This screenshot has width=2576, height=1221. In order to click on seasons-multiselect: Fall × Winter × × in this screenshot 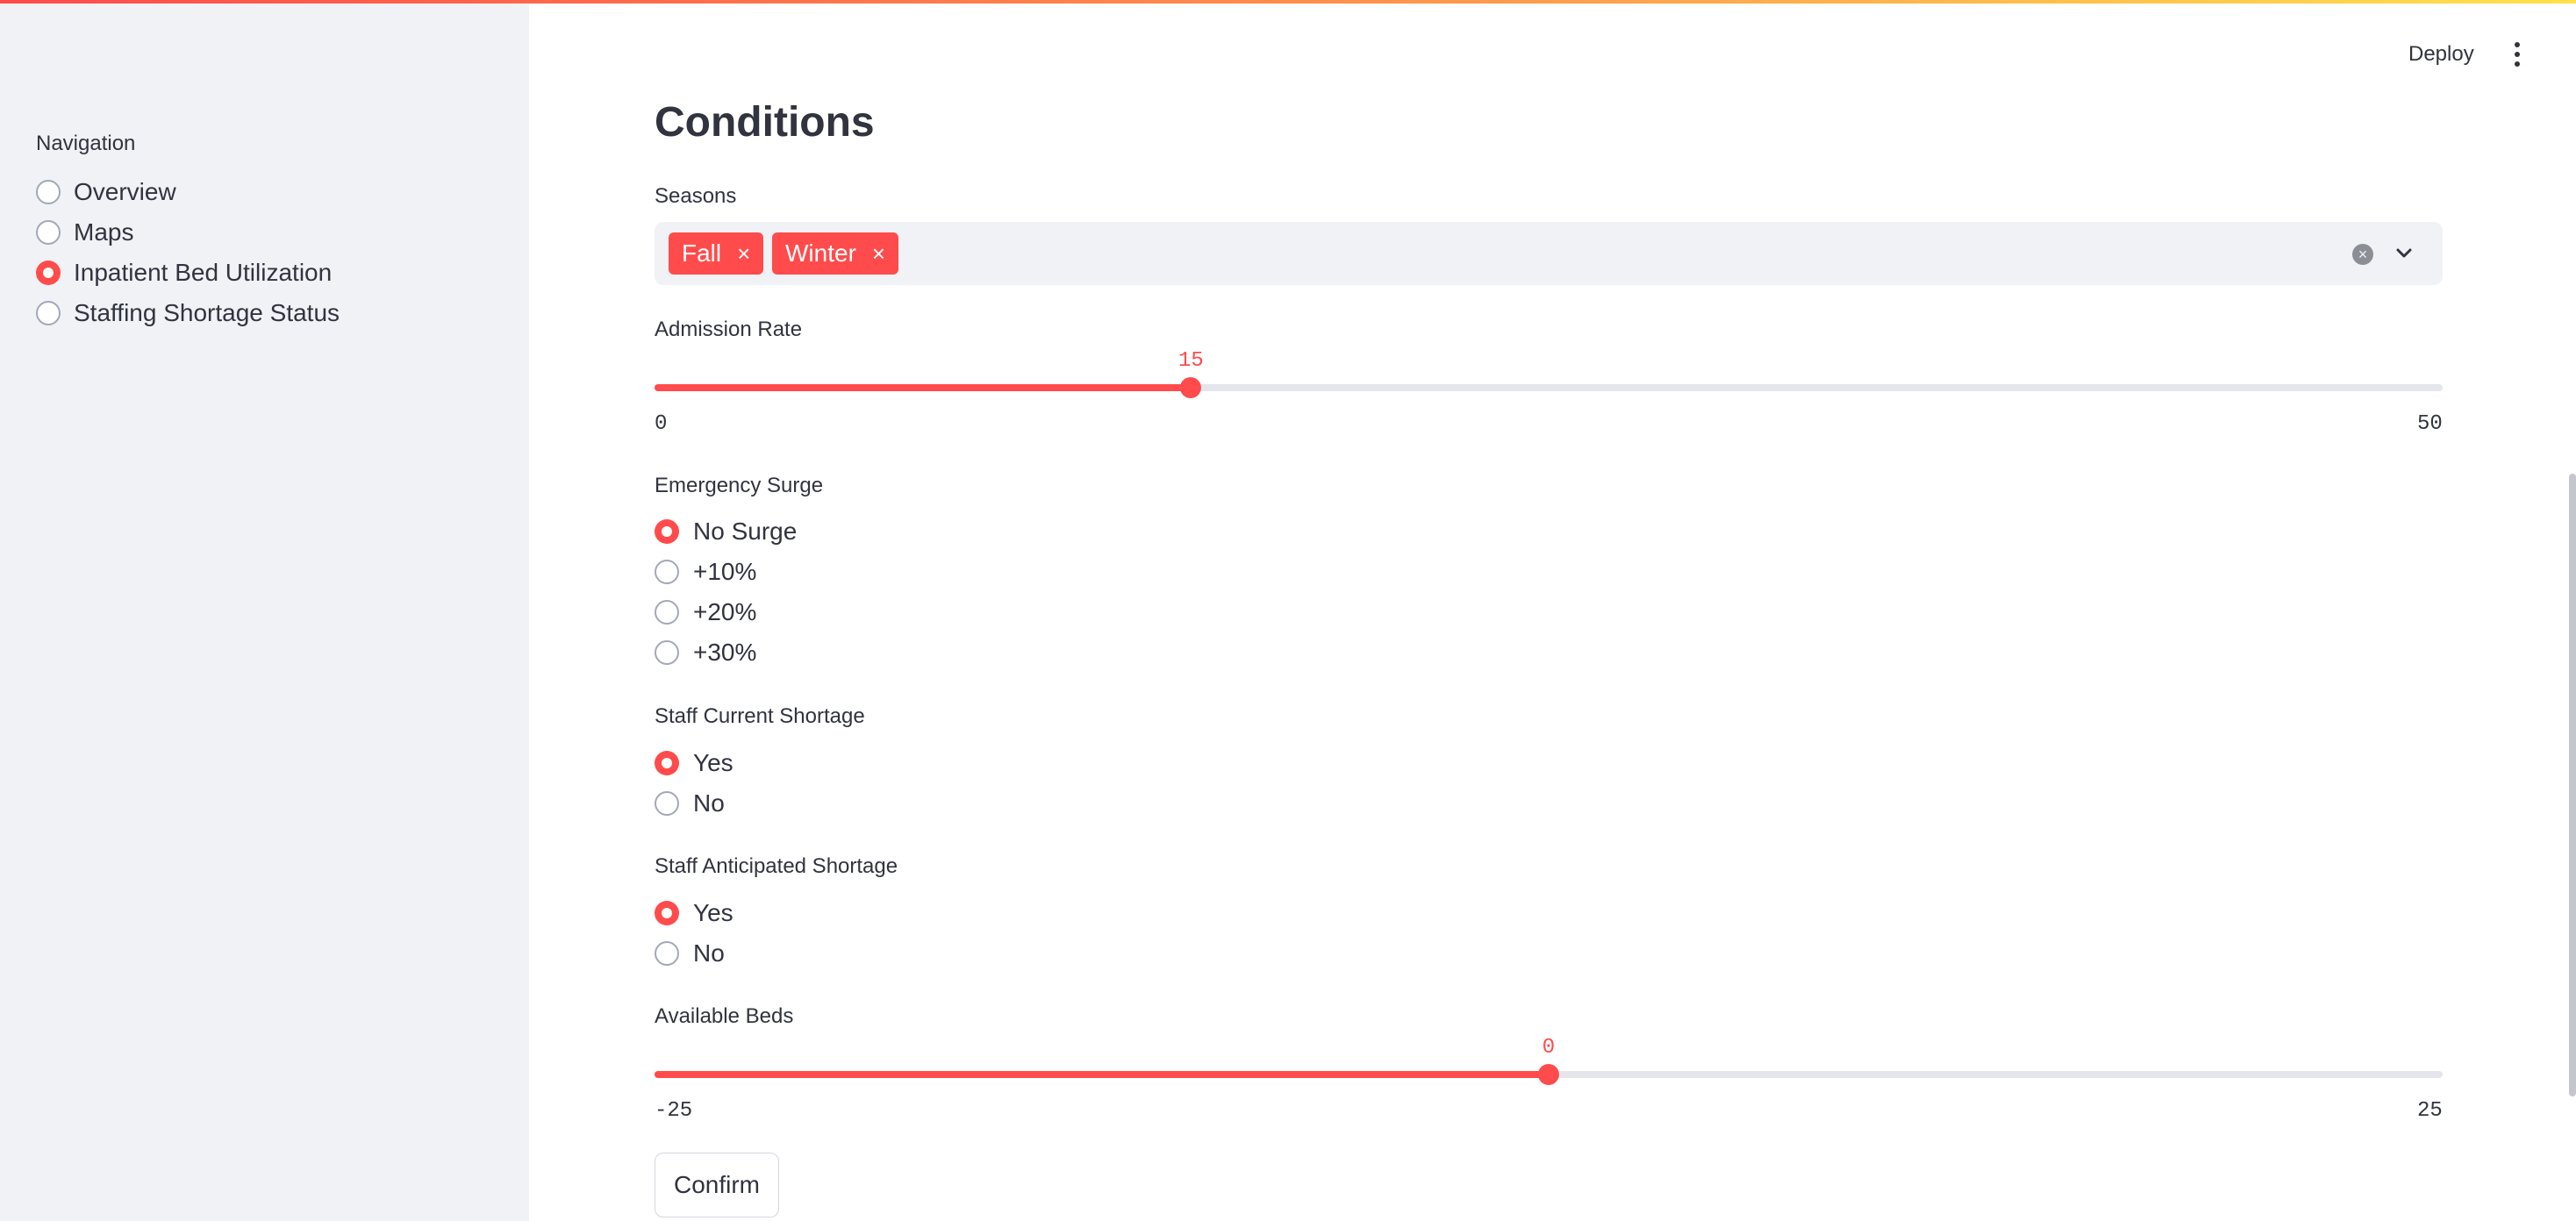, I will do `click(1549, 254)`.